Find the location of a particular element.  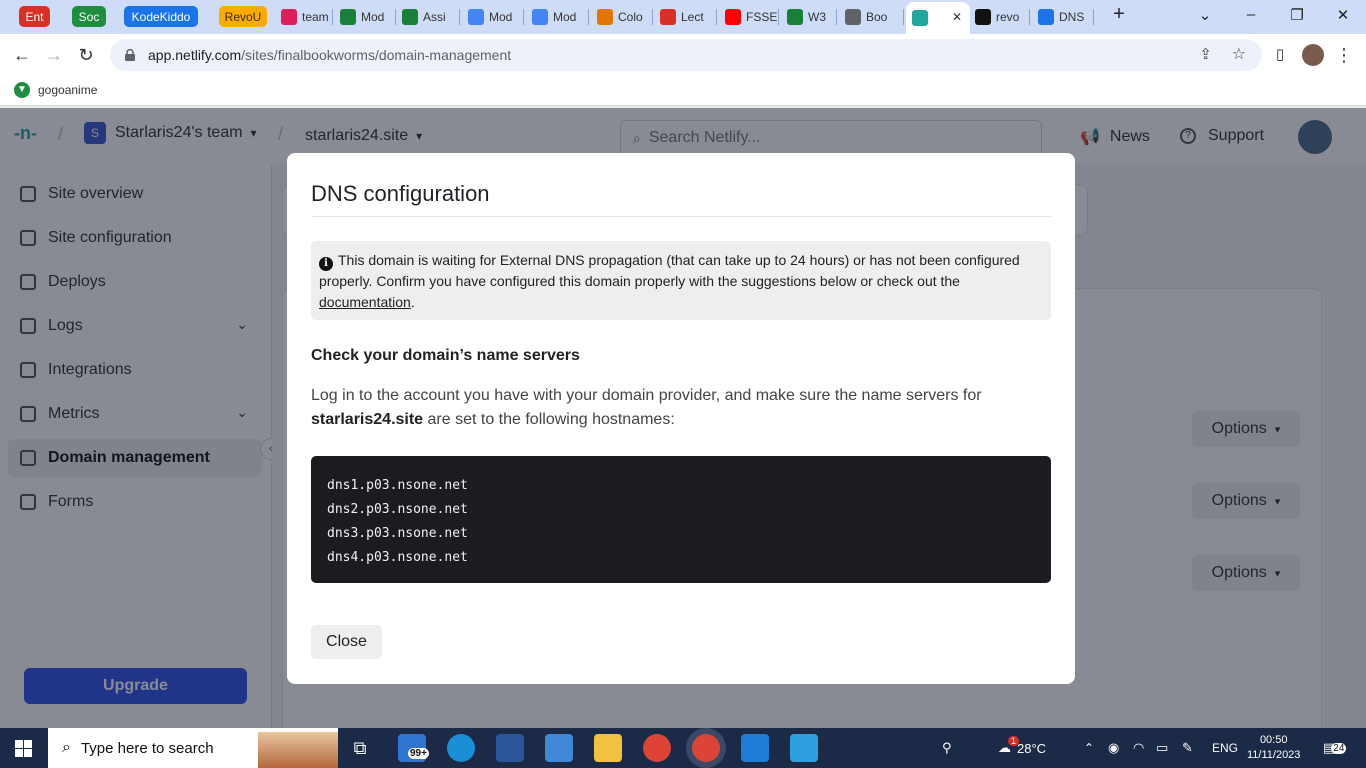

tab-title: Boo is located at coordinates (877, 17).